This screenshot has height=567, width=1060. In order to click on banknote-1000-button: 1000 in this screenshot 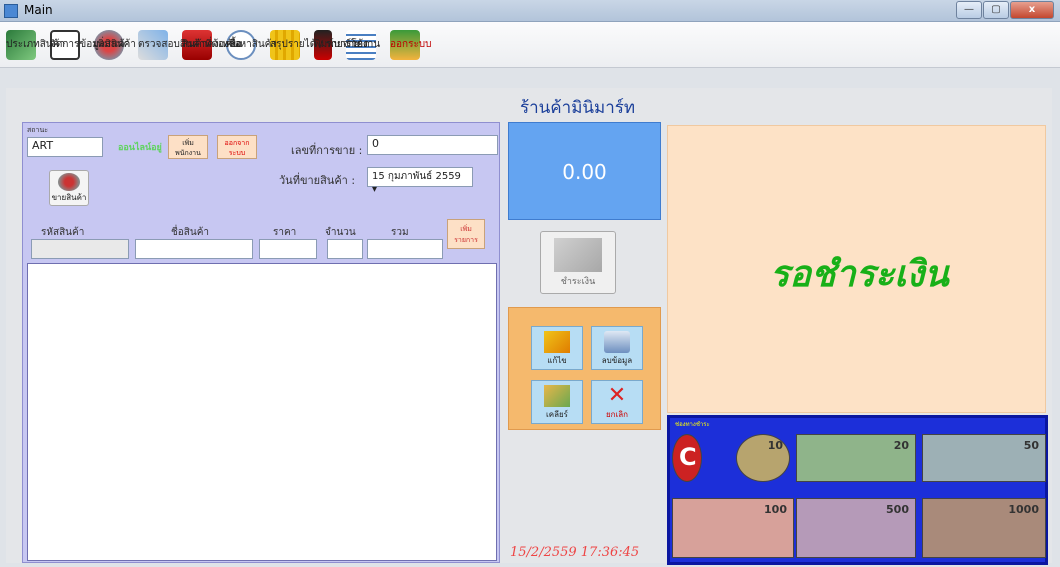, I will do `click(984, 528)`.